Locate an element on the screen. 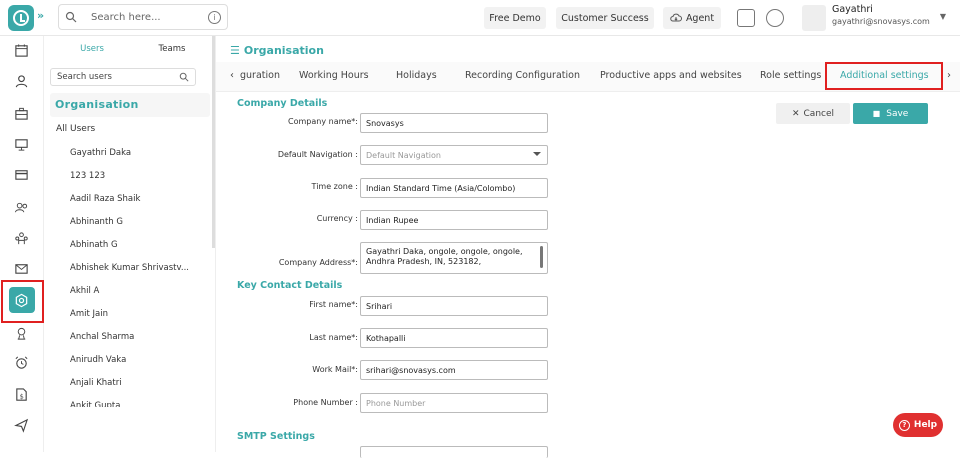 Image resolution: width=960 pixels, height=458 pixels. timezone-field: Indian Standard Time (Asia/Colombo) is located at coordinates (454, 188).